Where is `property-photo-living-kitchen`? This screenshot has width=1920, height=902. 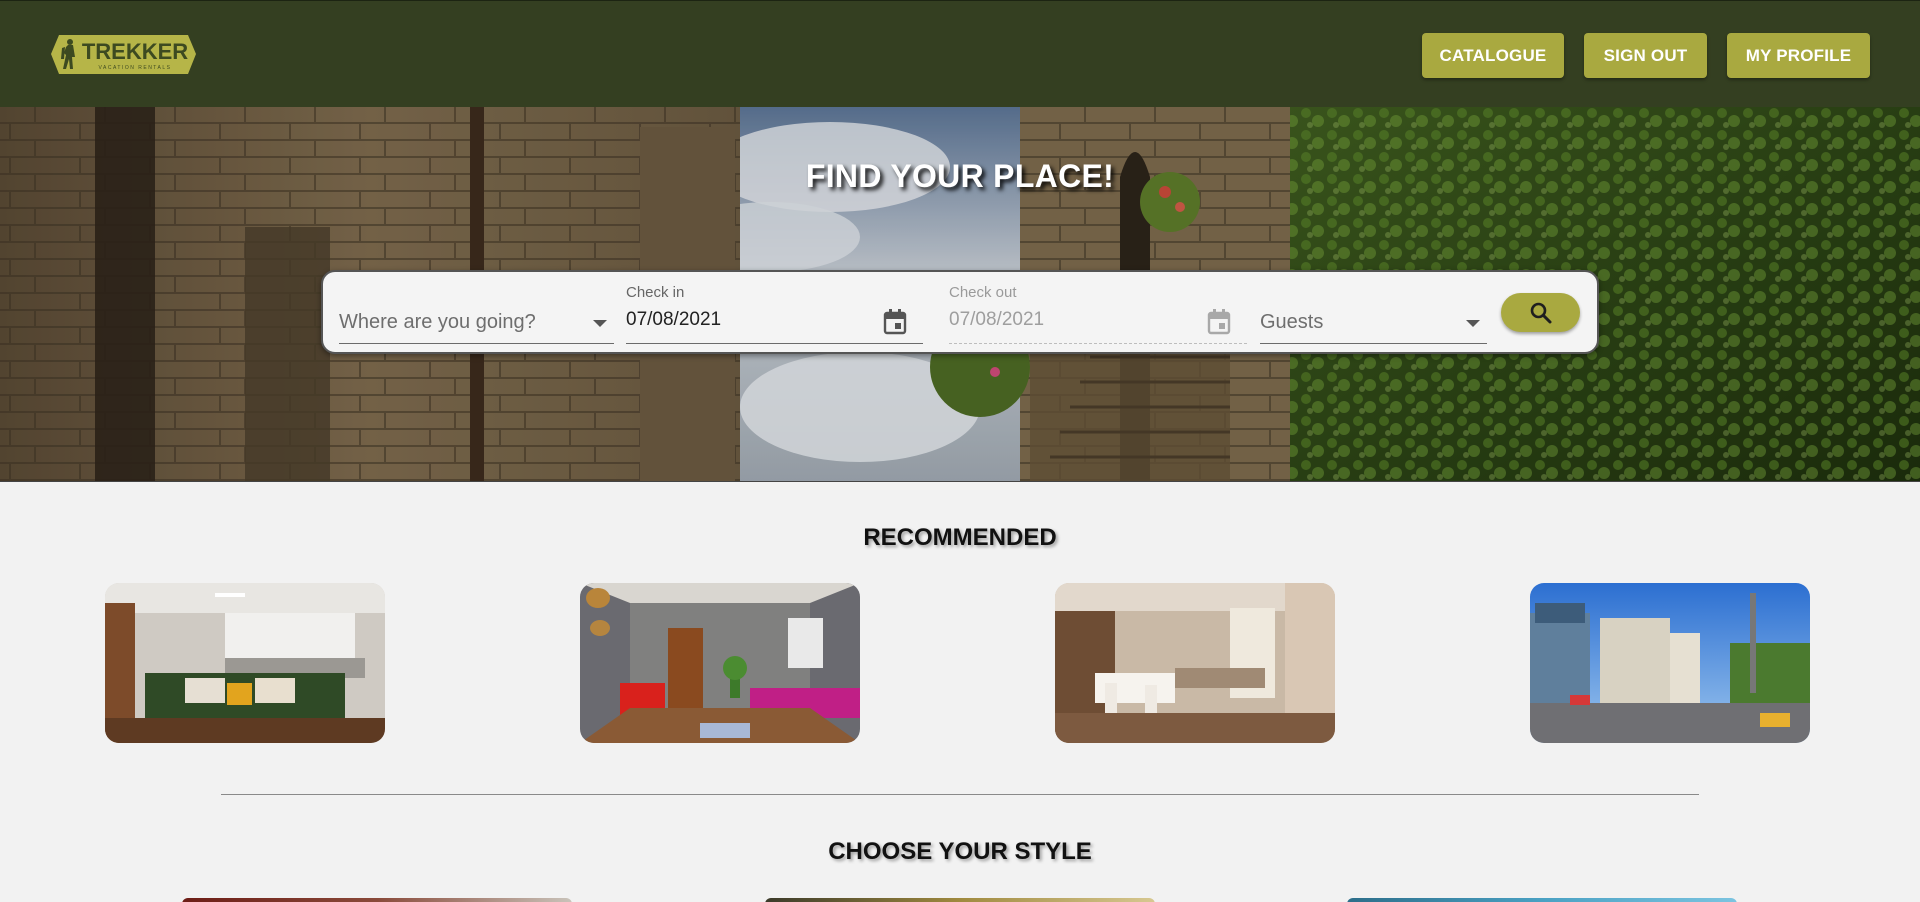
property-photo-living-kitchen is located at coordinates (245, 663).